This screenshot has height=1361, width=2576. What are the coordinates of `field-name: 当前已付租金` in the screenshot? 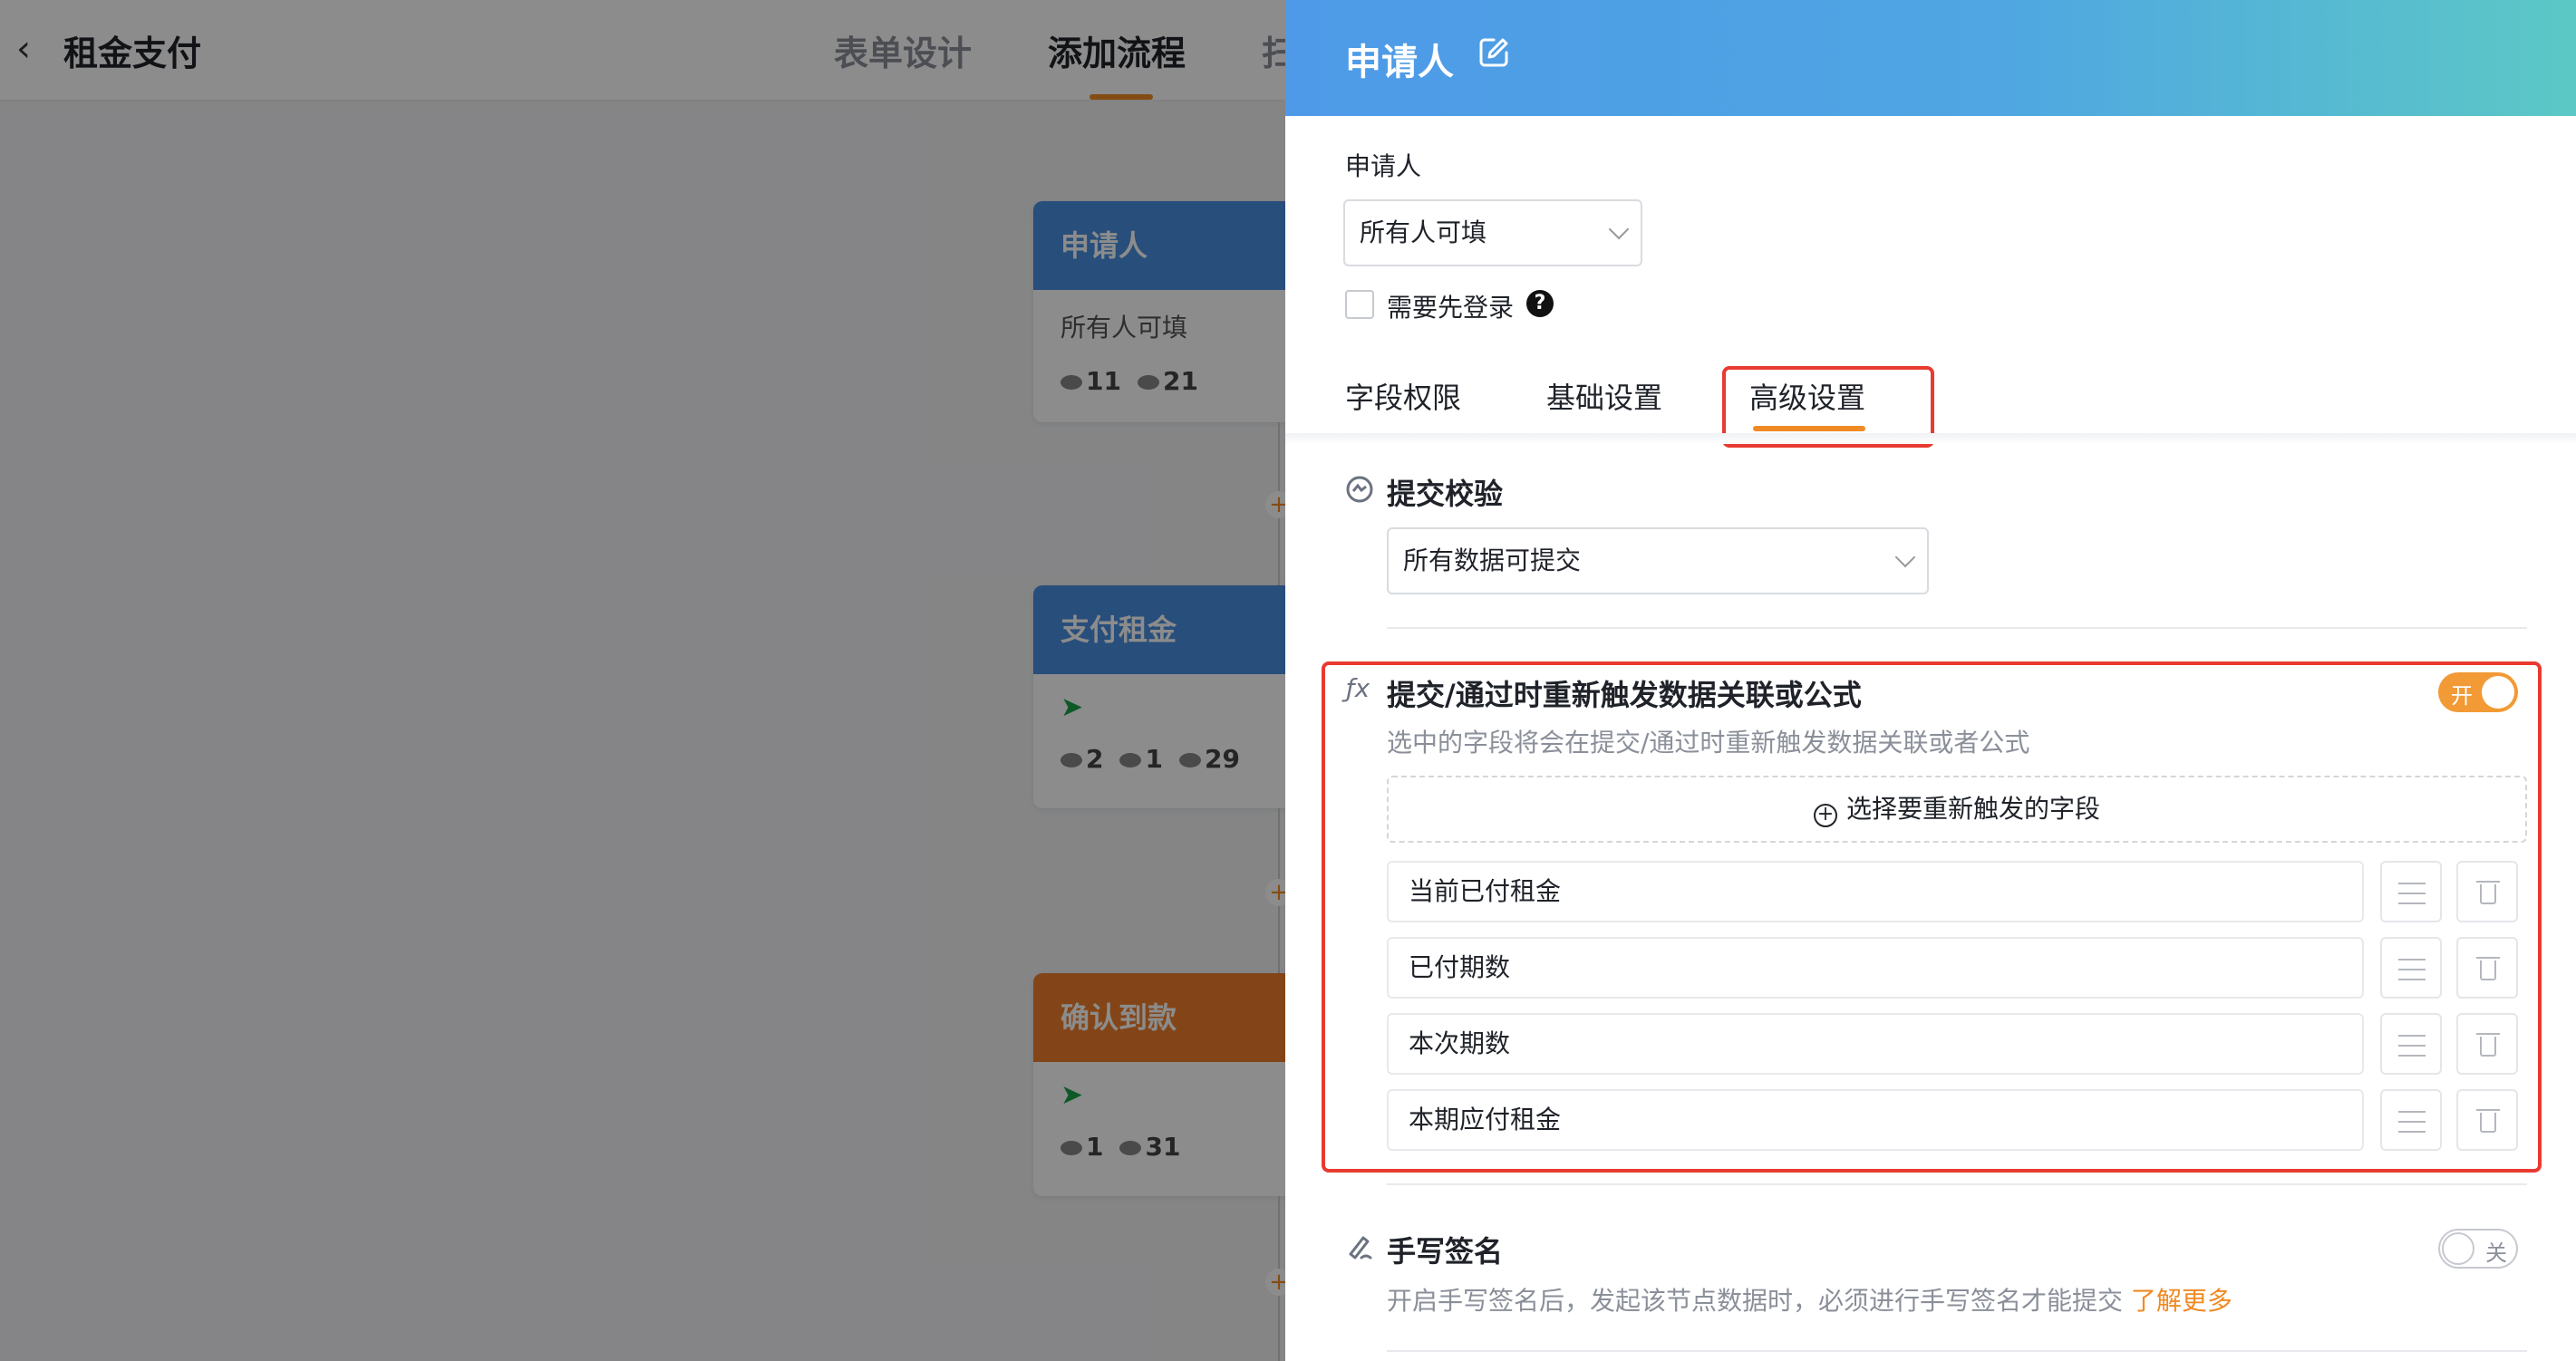 It's located at (1875, 892).